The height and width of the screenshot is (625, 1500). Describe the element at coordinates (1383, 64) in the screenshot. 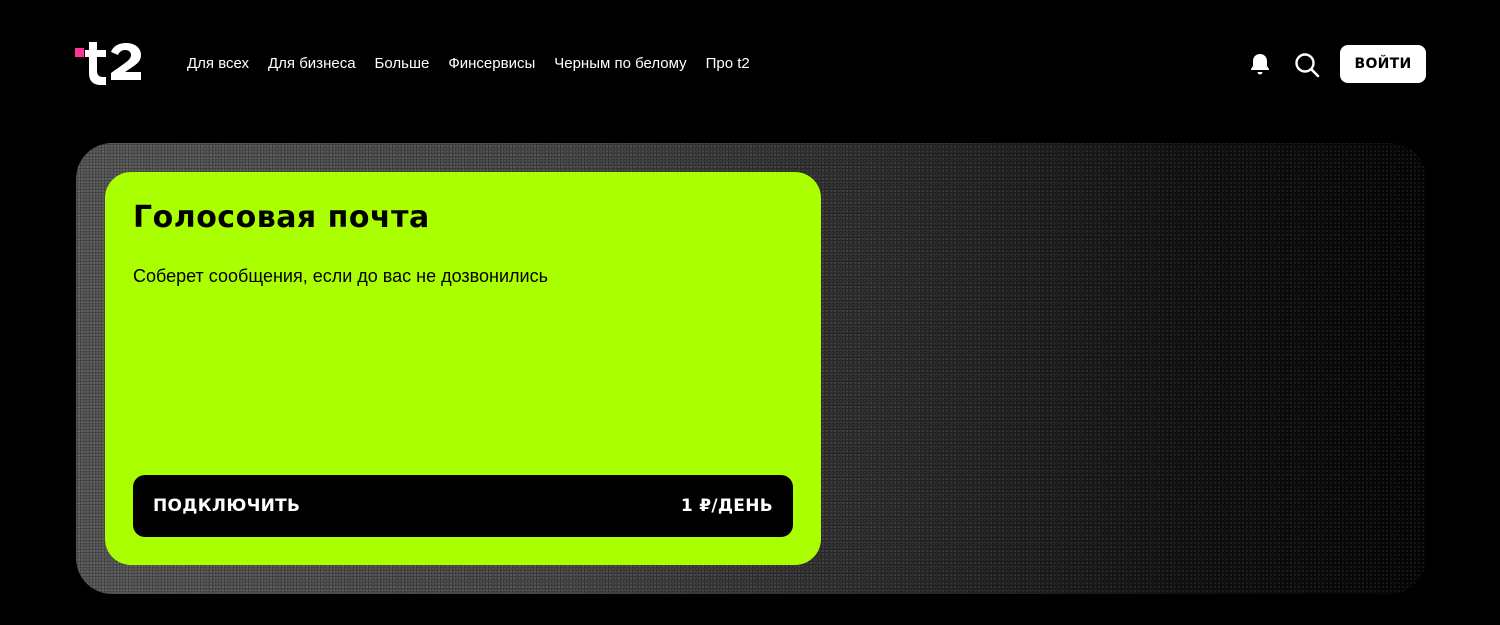

I see `login-button: ВОЙТИ` at that location.